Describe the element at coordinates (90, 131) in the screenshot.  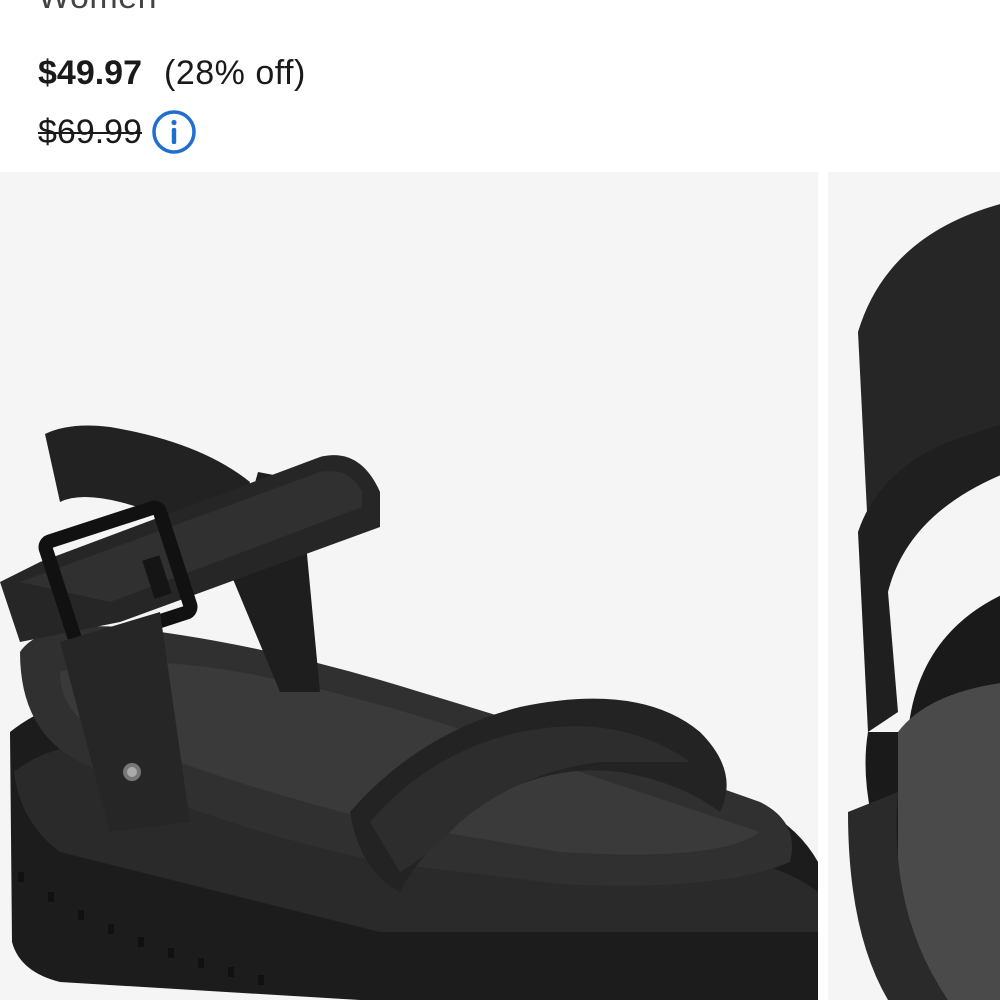
I see `original-price: $69.99` at that location.